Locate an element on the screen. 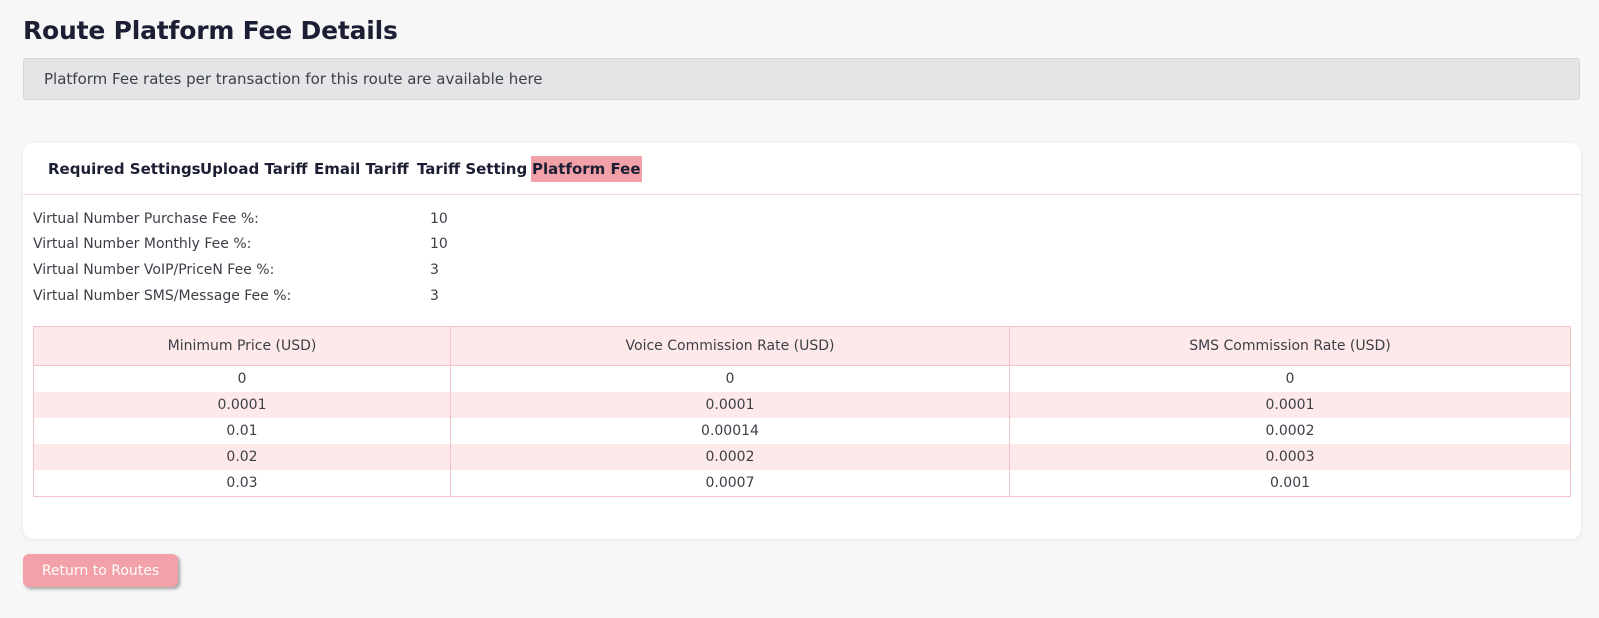 This screenshot has width=1599, height=618. table-row: 0.0001 0.0001 0.0001 is located at coordinates (802, 405).